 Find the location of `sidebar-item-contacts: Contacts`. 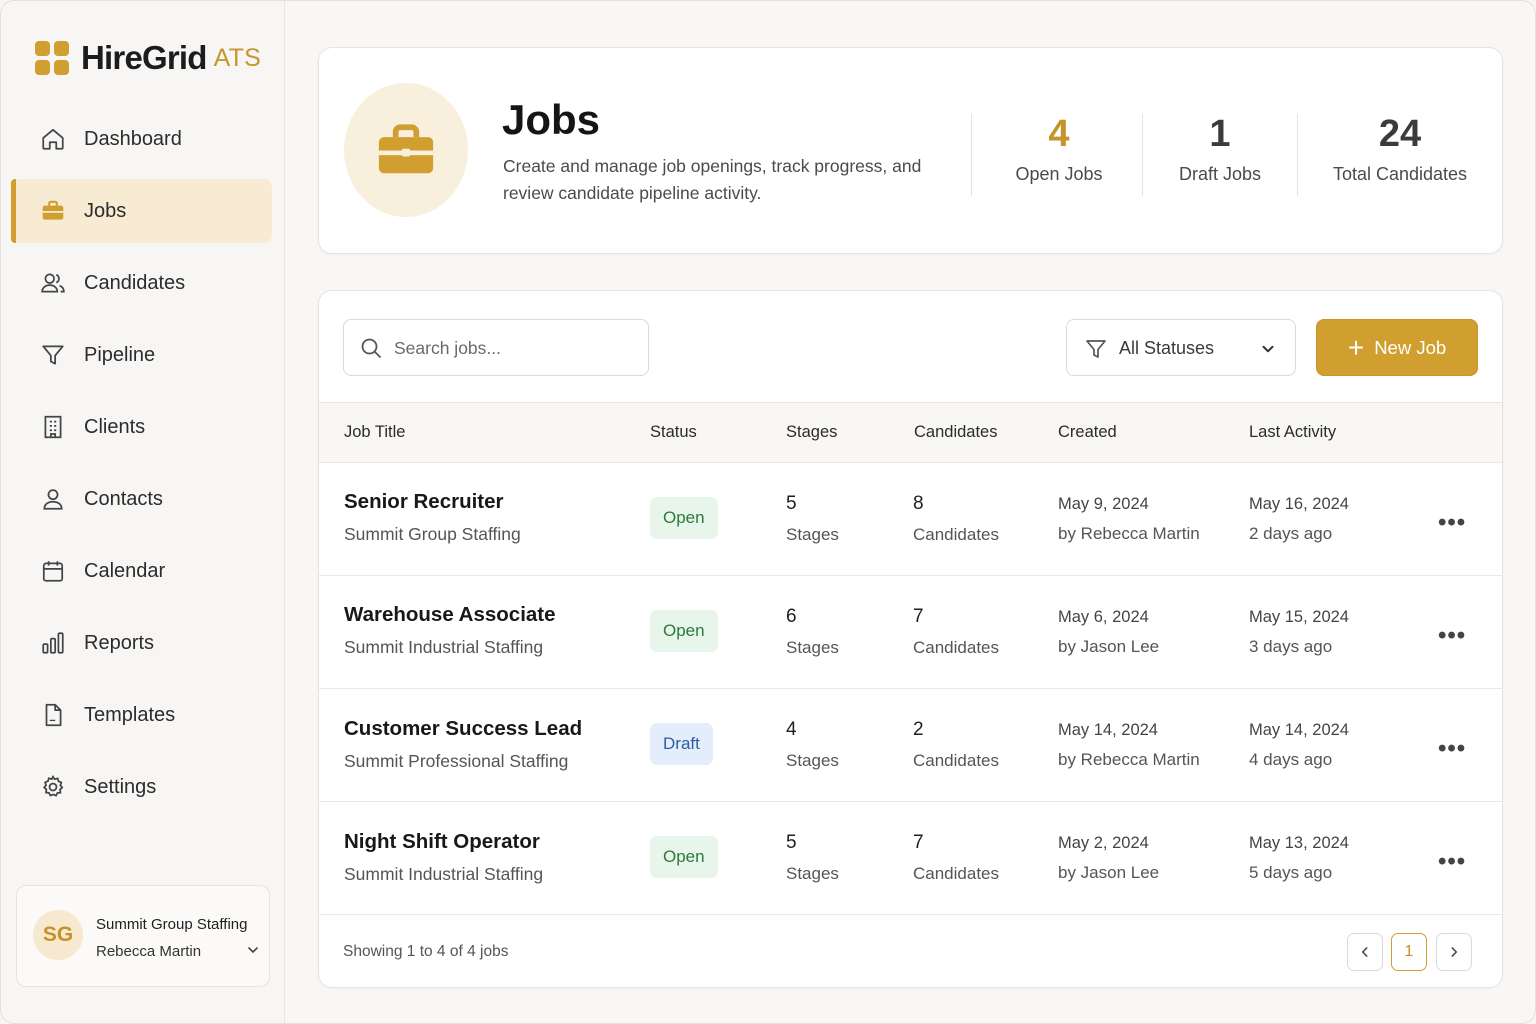

sidebar-item-contacts: Contacts is located at coordinates (141, 499).